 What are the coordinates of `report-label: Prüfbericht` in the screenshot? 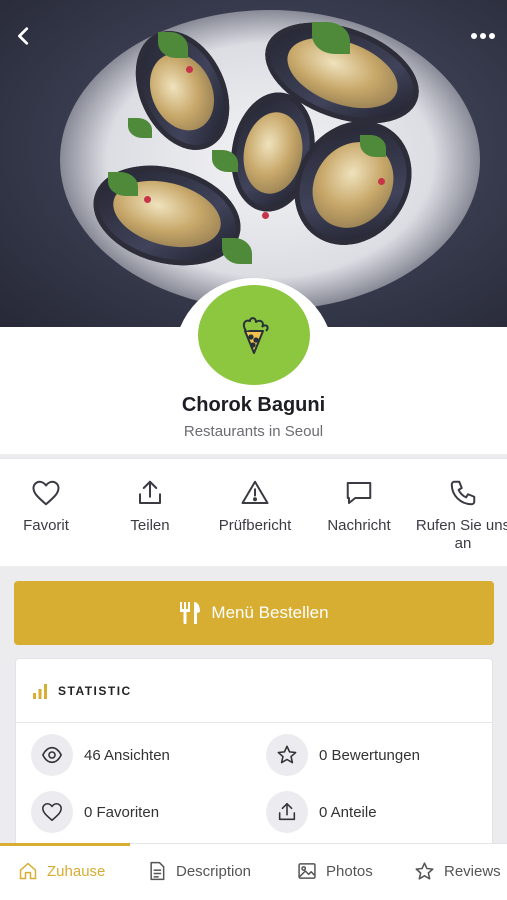 It's located at (255, 525).